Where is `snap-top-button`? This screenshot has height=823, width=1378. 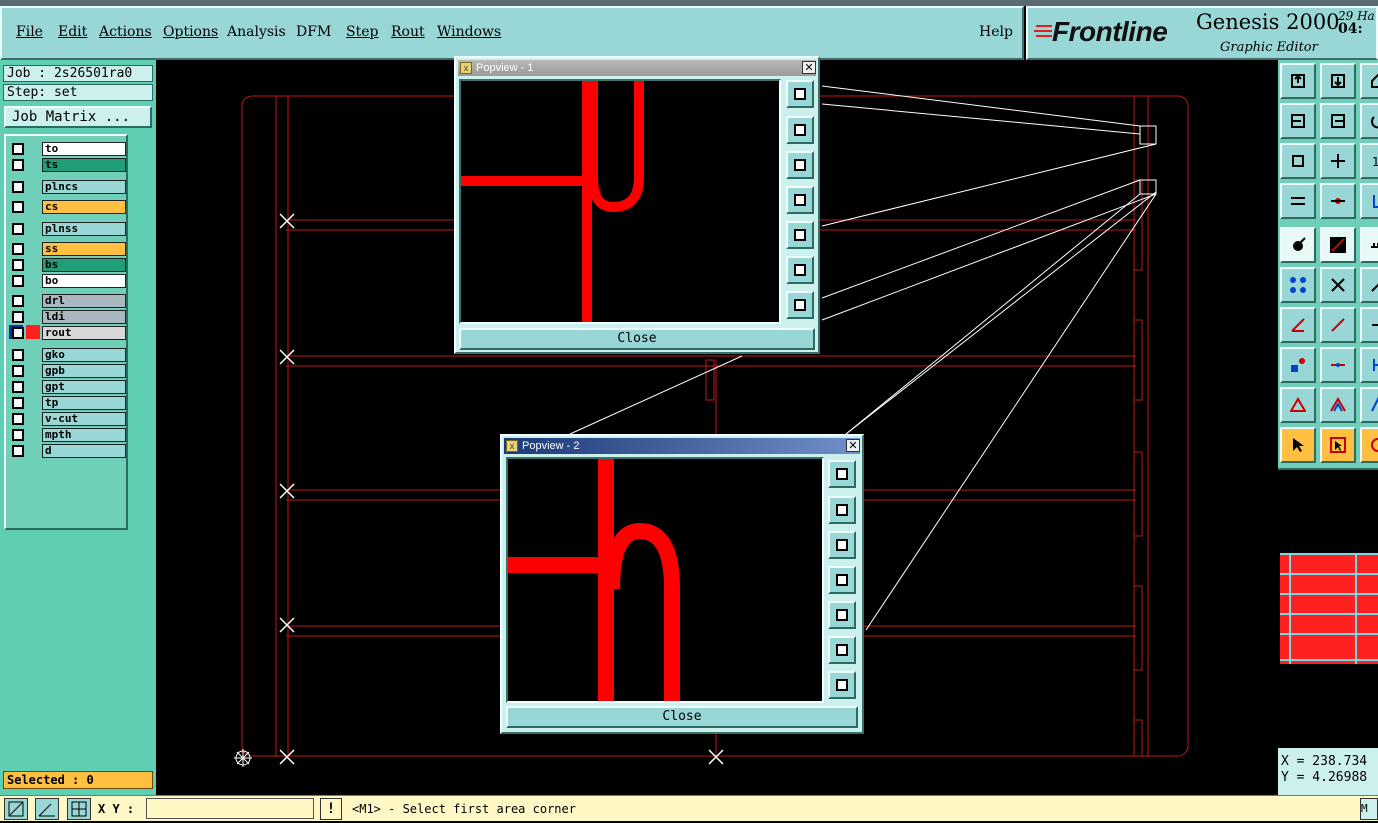
snap-top-button is located at coordinates (1298, 81).